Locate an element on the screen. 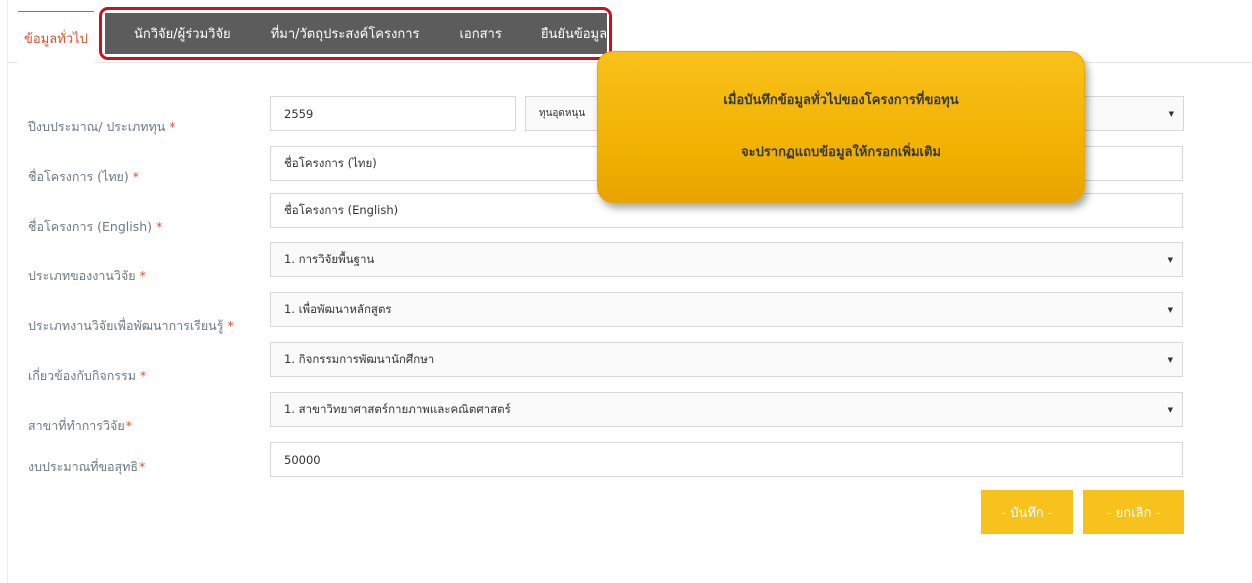  learning-research-type-select: 1. เพื่อพัฒนาหลักสูตร ▼ is located at coordinates (726, 309).